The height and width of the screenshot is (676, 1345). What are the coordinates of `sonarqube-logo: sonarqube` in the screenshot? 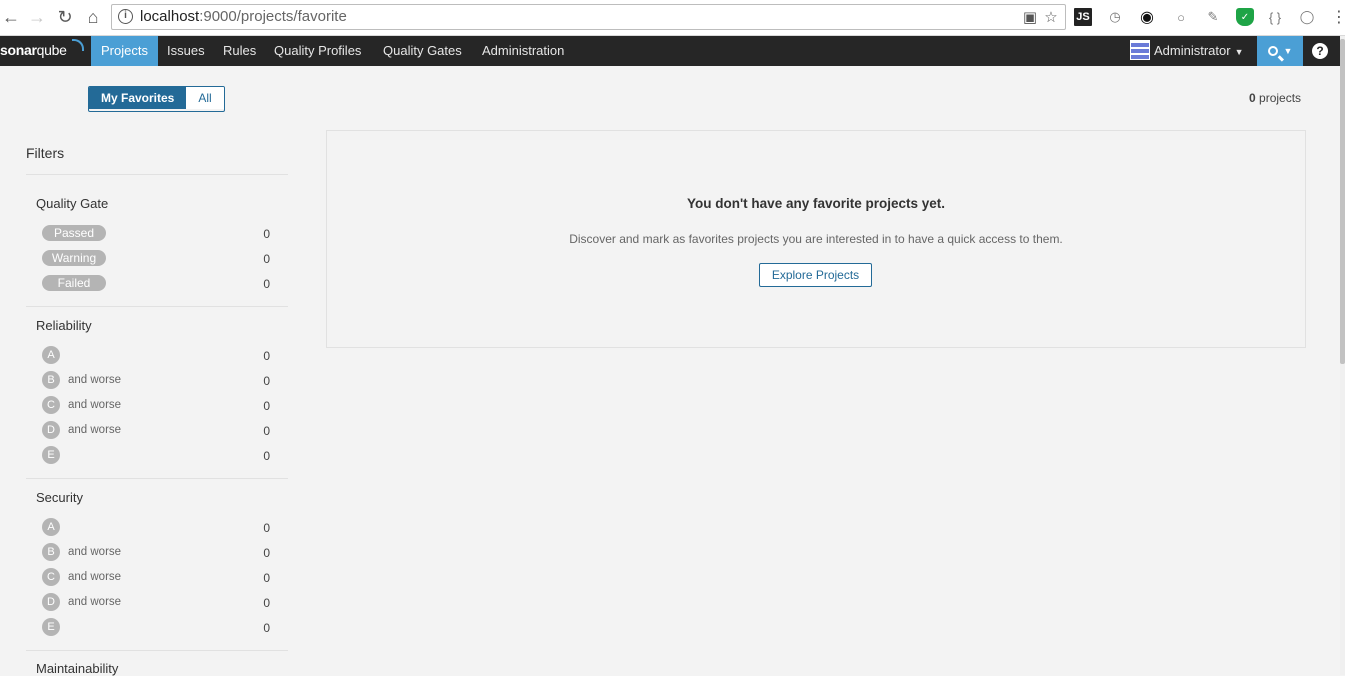 It's located at (42, 49).